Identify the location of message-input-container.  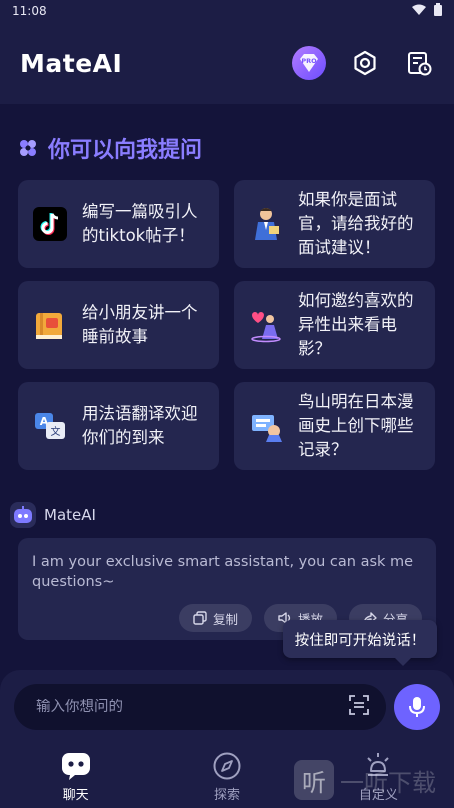
(200, 707).